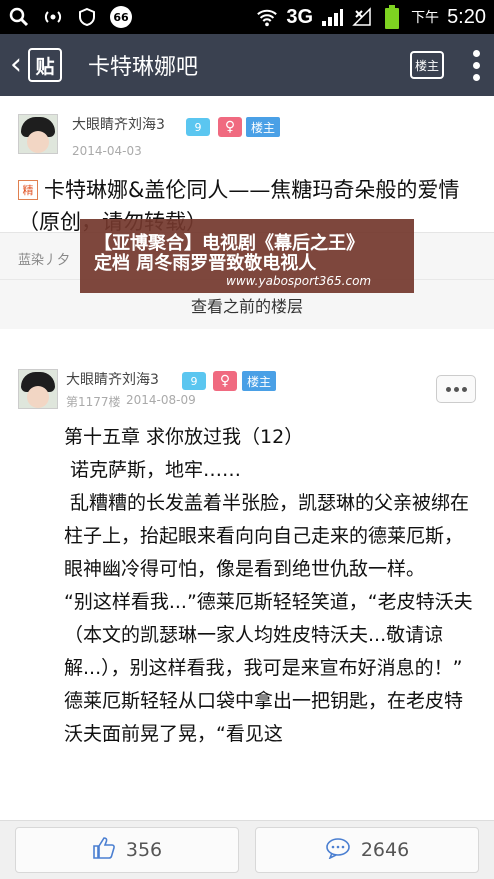  I want to click on host-tag: 楼主, so click(263, 127).